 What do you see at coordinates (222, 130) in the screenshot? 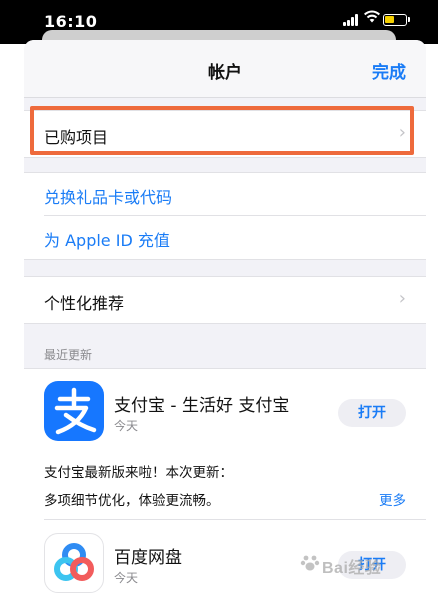
I see `highlight-box` at bounding box center [222, 130].